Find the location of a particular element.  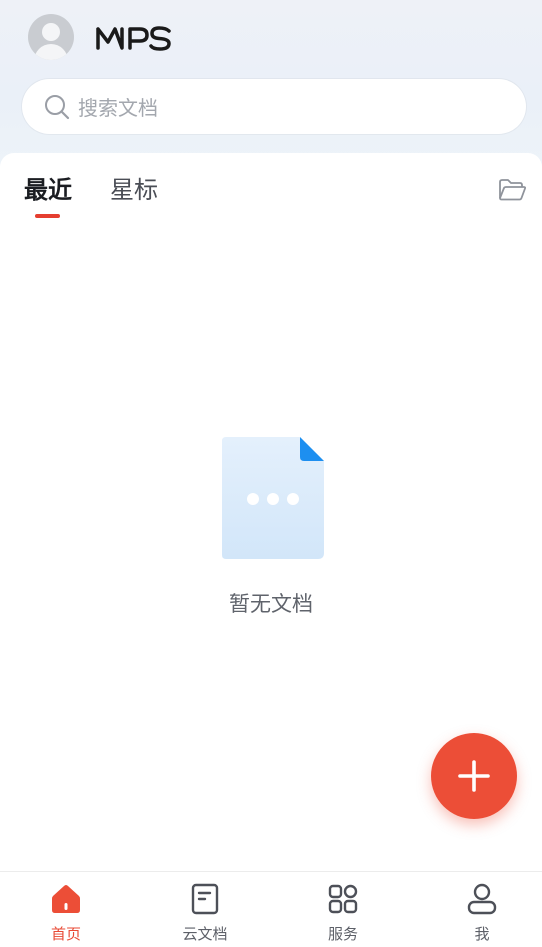

search-bar: 搜索文档 is located at coordinates (274, 106).